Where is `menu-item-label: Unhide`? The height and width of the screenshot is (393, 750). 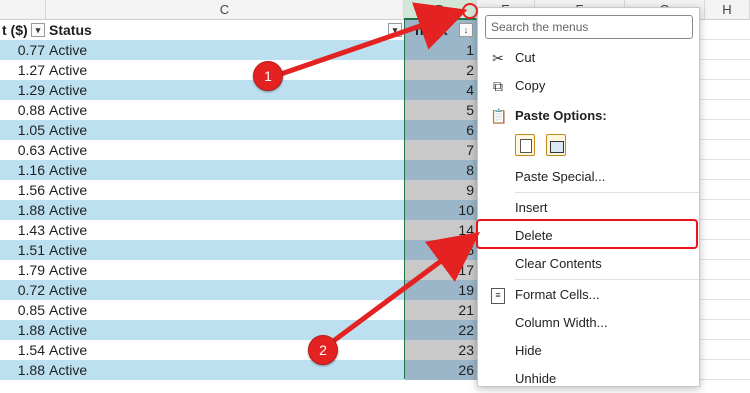
menu-item-label: Unhide is located at coordinates (536, 378).